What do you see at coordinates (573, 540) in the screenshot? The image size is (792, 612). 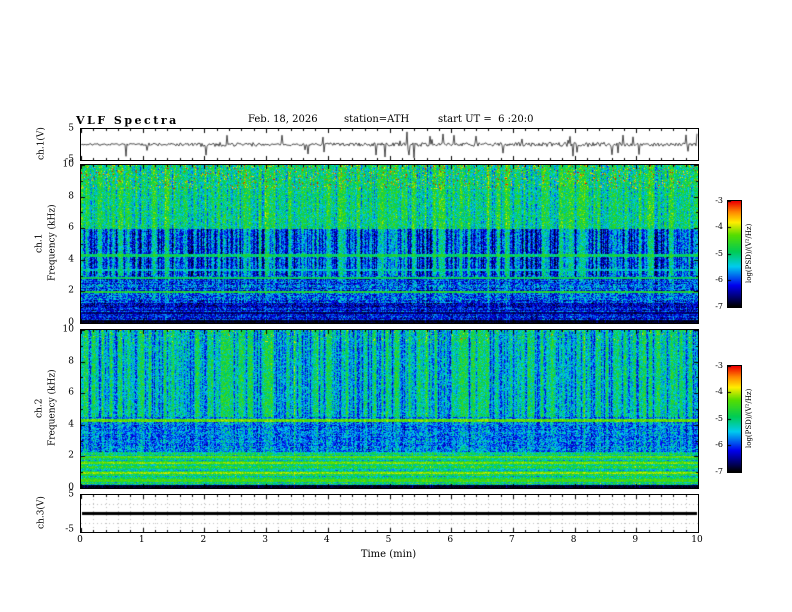 I see `x-tick: 8` at bounding box center [573, 540].